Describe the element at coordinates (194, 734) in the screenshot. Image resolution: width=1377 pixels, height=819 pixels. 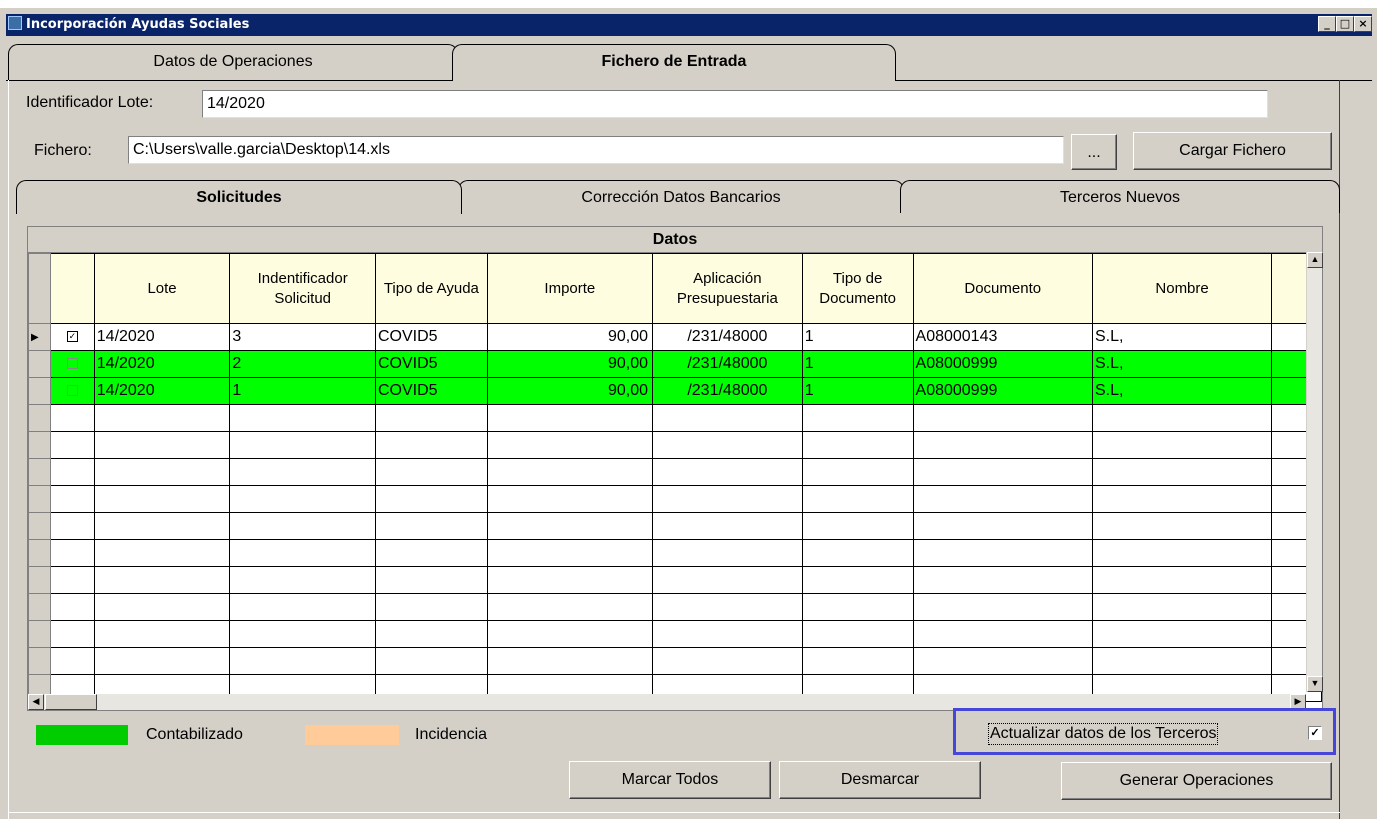
I see `contabilizado-label: Contabilizado` at that location.